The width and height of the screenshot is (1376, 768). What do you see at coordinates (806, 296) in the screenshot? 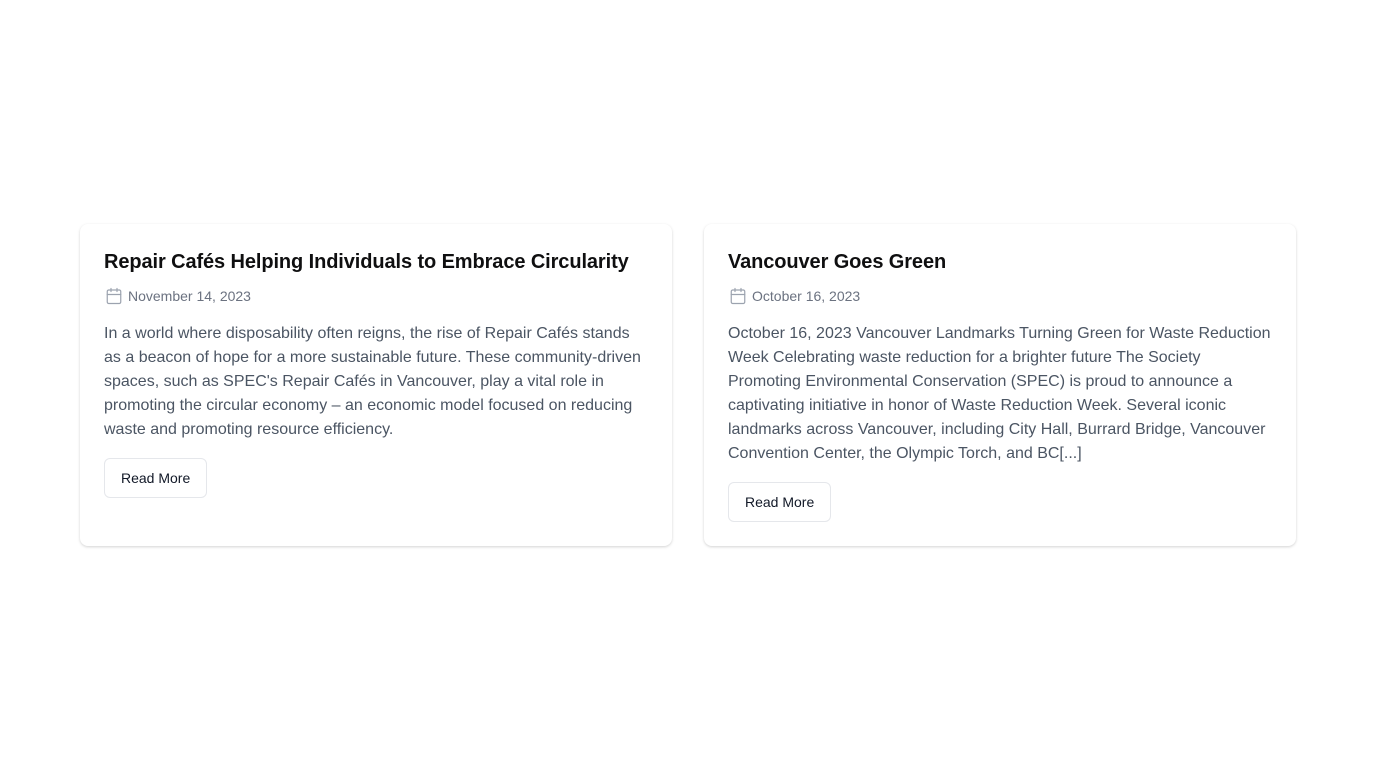
I see `post-date: October 16, 2023` at bounding box center [806, 296].